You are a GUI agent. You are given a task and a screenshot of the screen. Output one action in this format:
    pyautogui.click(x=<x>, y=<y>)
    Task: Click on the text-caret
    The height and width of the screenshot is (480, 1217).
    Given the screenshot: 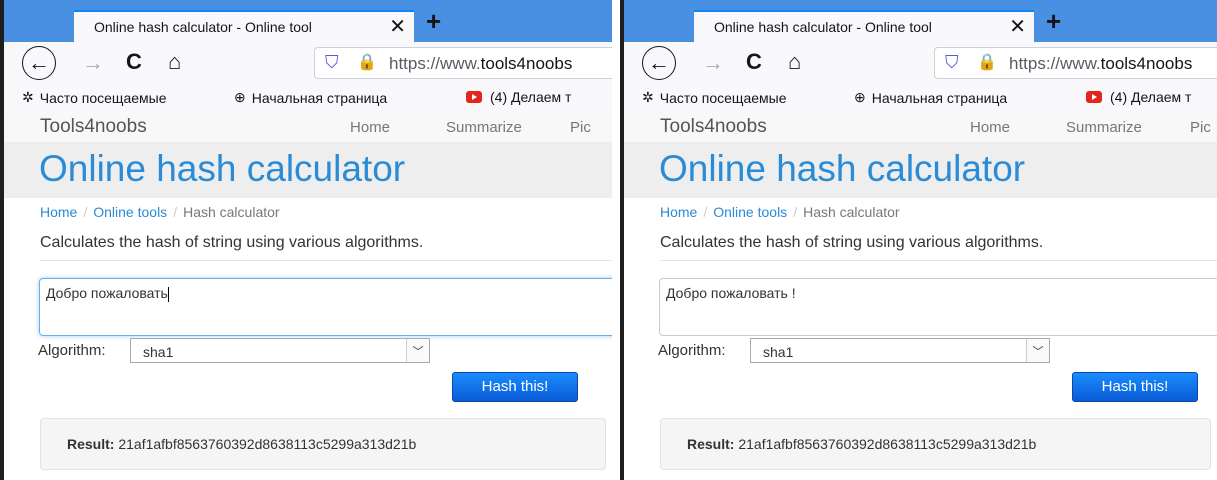 What is the action you would take?
    pyautogui.click(x=168, y=294)
    